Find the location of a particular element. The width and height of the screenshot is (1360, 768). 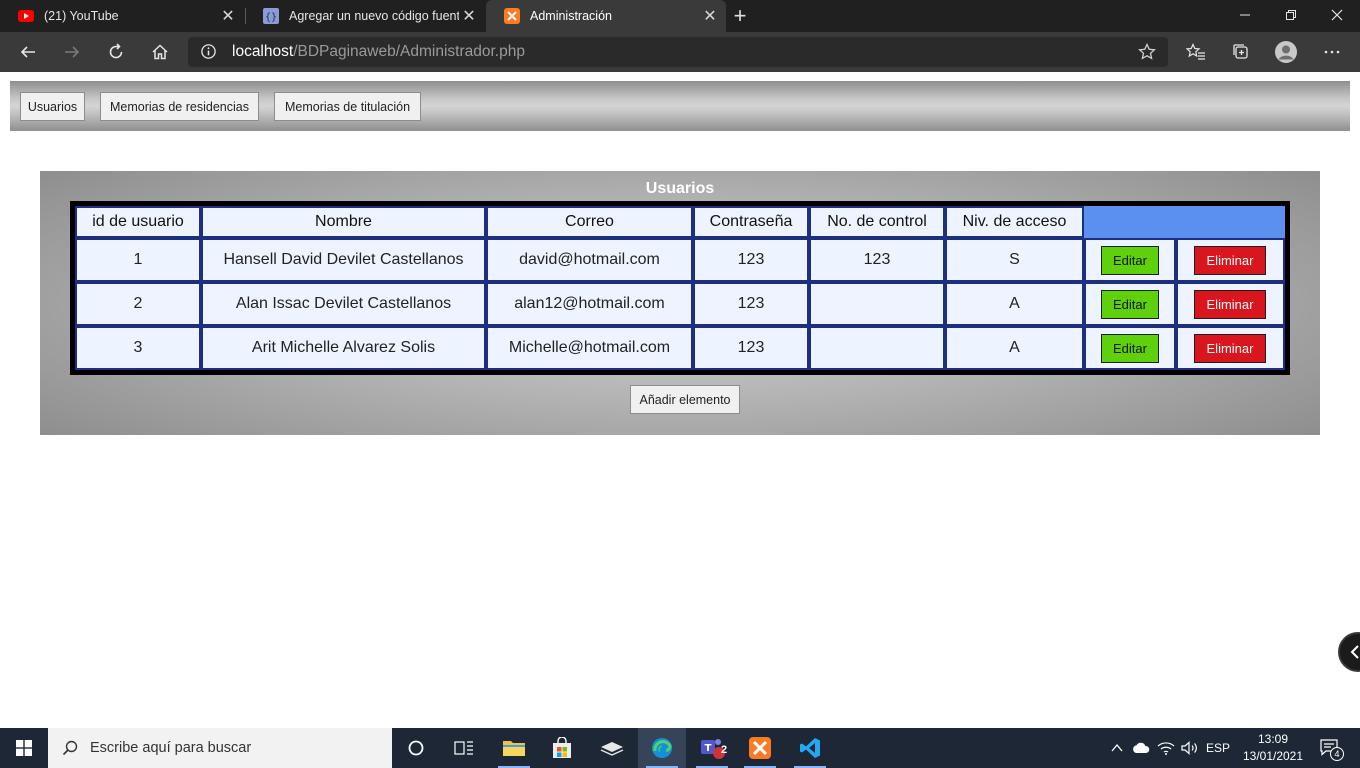

tab-administracion: Administración ✕ is located at coordinates (606, 16).